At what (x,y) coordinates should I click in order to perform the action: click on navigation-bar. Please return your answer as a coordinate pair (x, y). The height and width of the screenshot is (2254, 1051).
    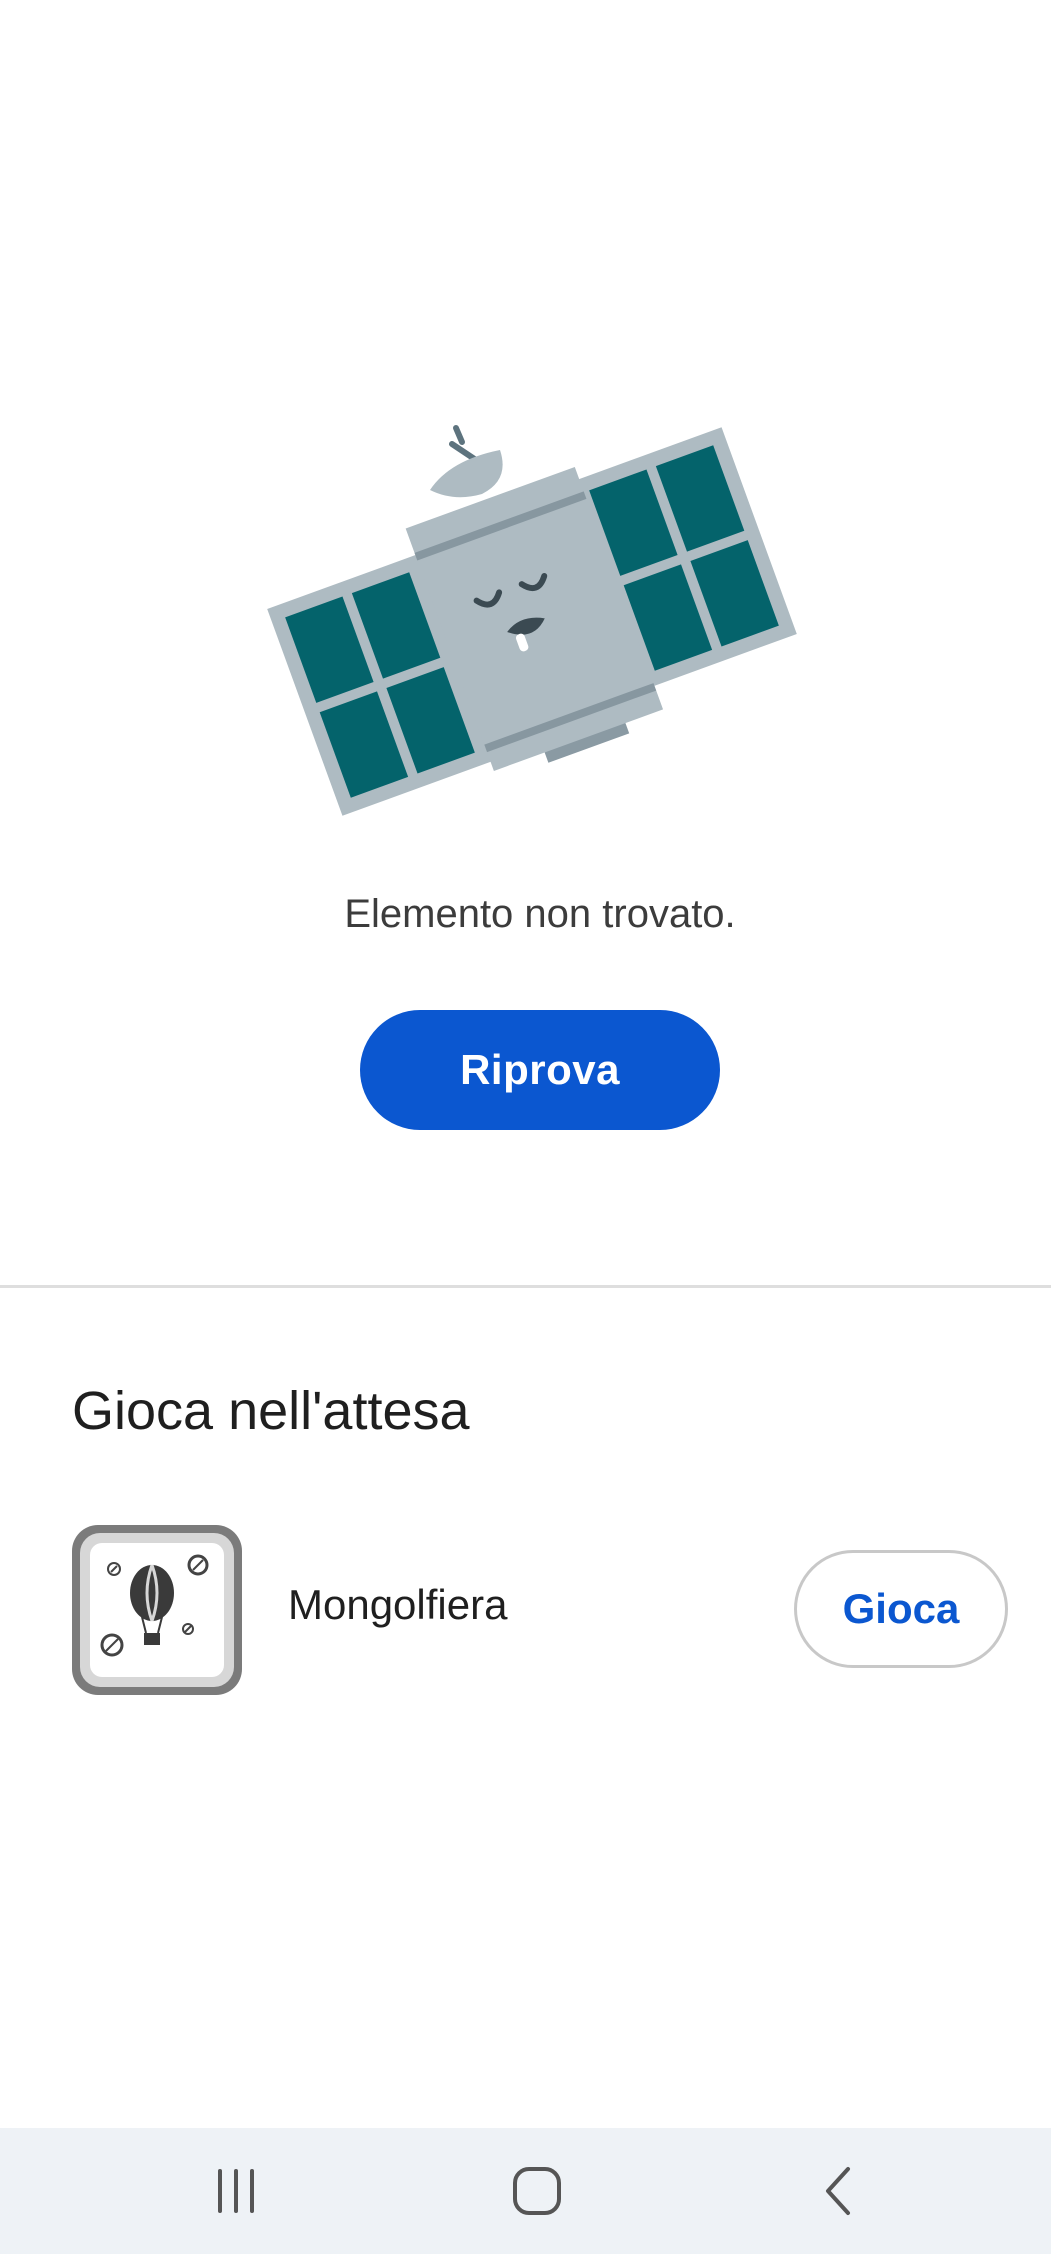
    Looking at the image, I should click on (525, 2191).